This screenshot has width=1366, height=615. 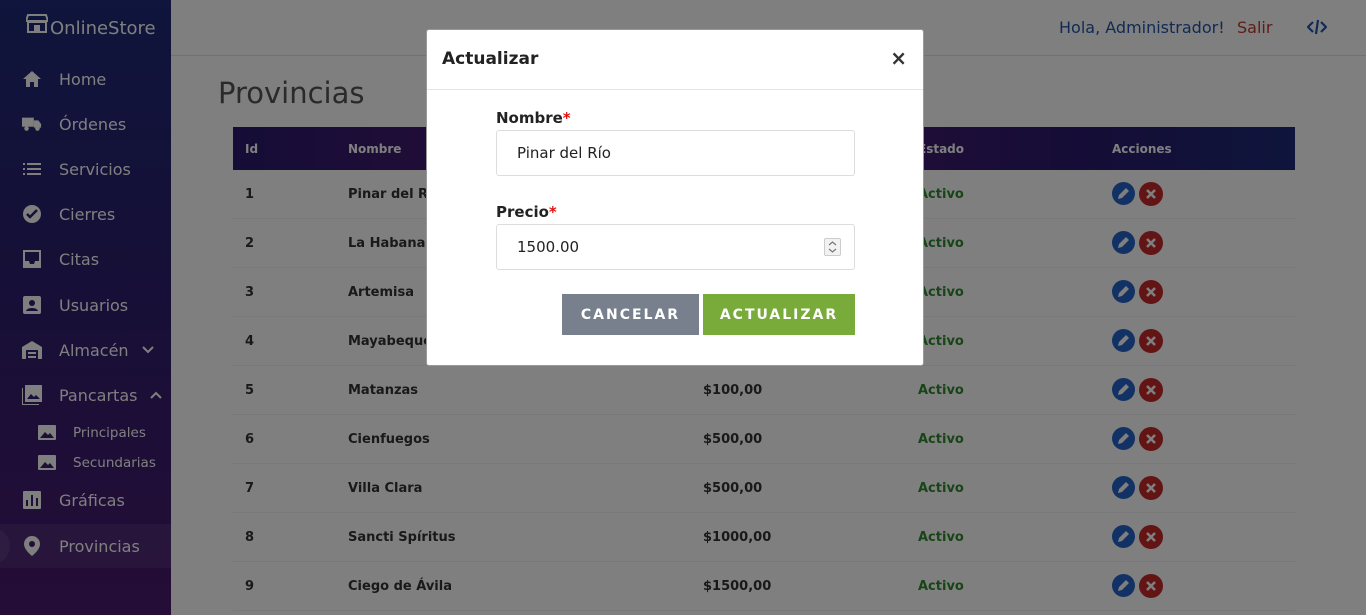 I want to click on name-label: Nombre*, so click(x=533, y=118).